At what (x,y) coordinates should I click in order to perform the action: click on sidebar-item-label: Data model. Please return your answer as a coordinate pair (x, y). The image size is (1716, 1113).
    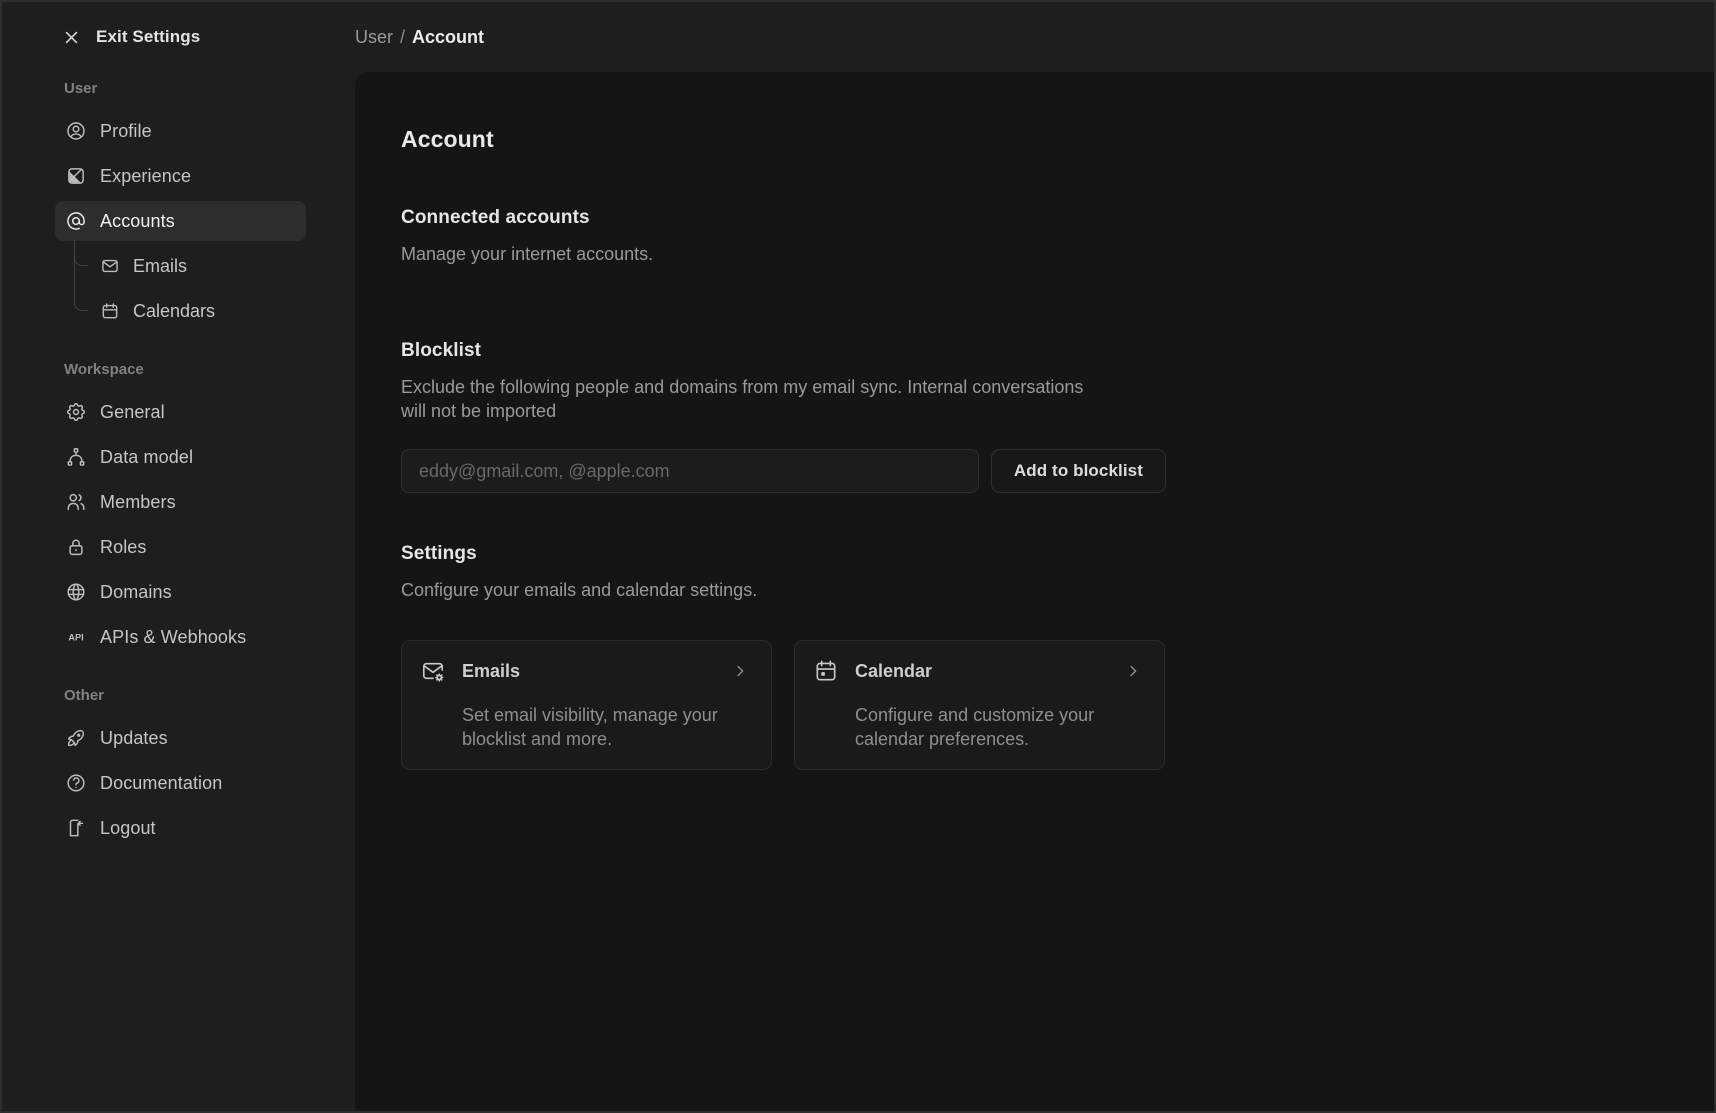
    Looking at the image, I should click on (147, 456).